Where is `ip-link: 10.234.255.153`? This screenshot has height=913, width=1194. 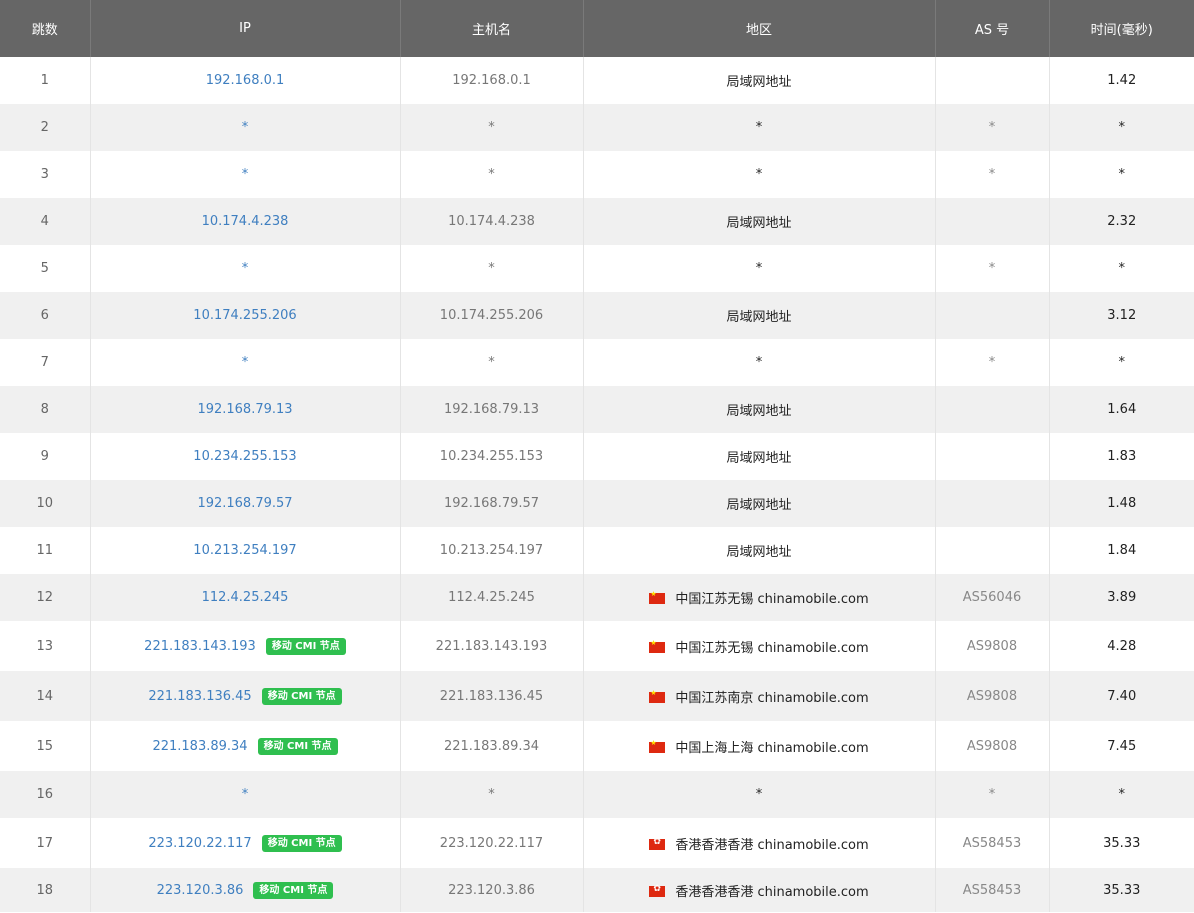
ip-link: 10.234.255.153 is located at coordinates (244, 456).